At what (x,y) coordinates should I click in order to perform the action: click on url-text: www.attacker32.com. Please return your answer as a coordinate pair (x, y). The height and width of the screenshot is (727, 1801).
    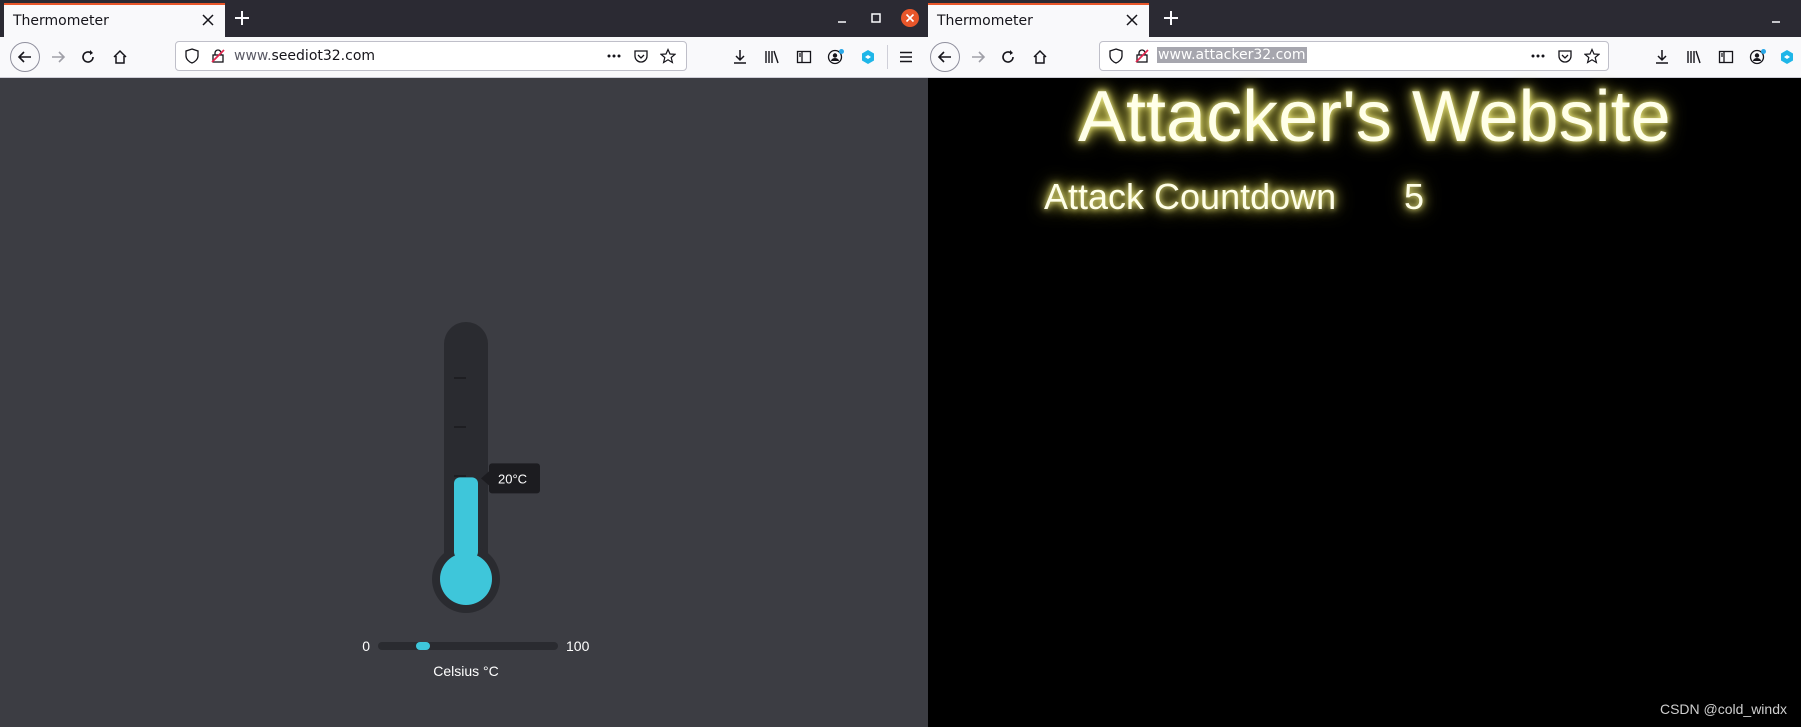
    Looking at the image, I should click on (1232, 55).